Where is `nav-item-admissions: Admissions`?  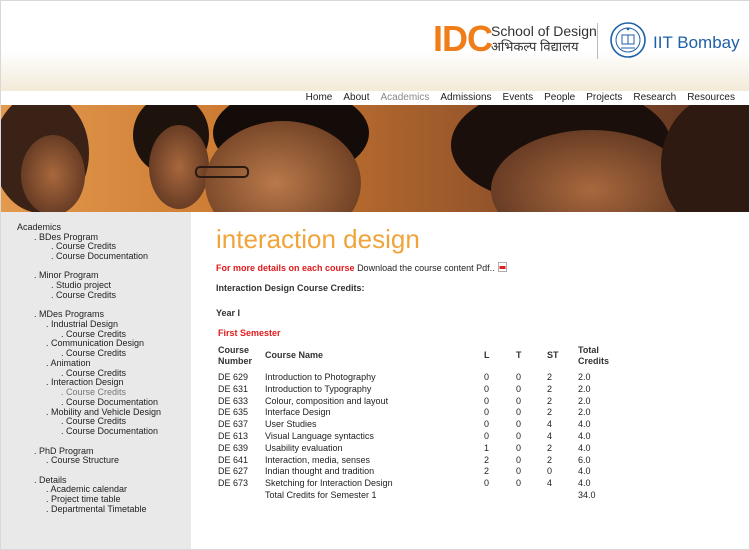 nav-item-admissions: Admissions is located at coordinates (465, 98).